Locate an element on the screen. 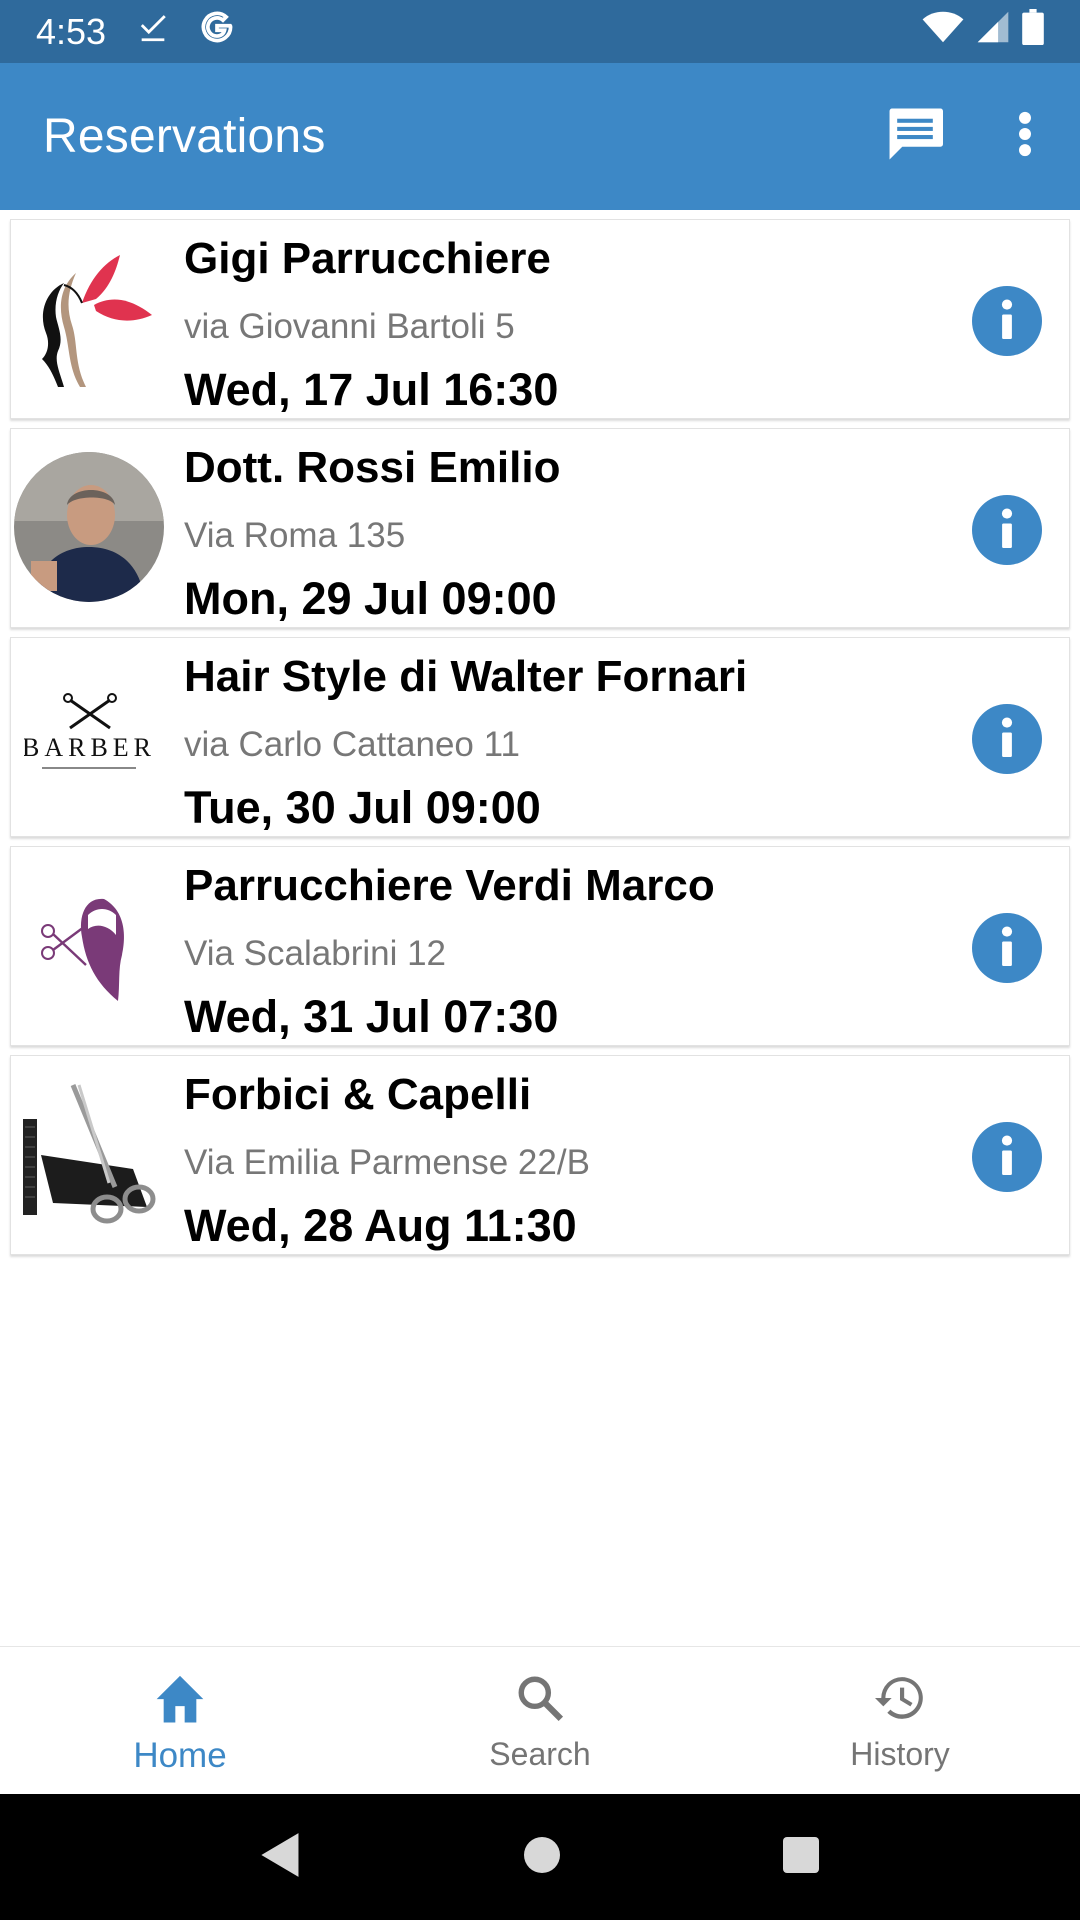 This screenshot has width=1080, height=1920. app-bar: Reservations is located at coordinates (540, 136).